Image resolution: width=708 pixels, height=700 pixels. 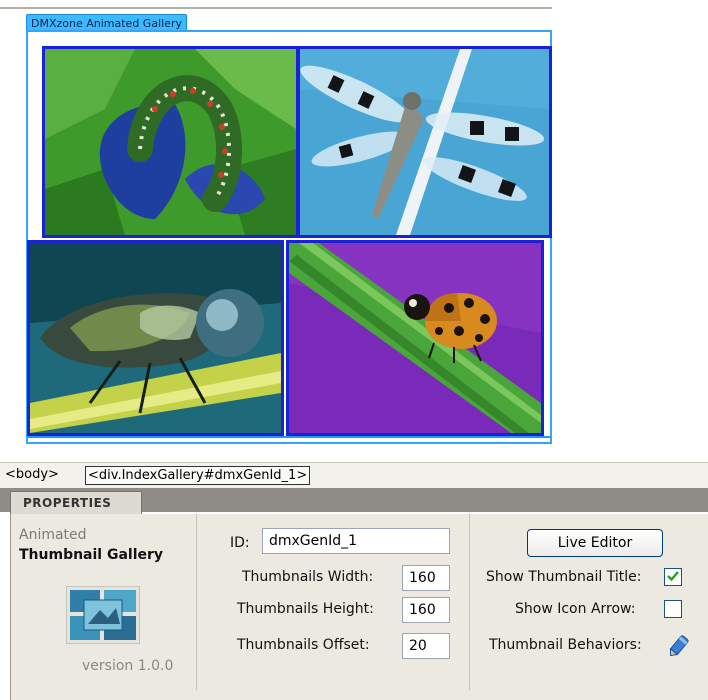 I want to click on dragonfly-image, so click(x=424, y=142).